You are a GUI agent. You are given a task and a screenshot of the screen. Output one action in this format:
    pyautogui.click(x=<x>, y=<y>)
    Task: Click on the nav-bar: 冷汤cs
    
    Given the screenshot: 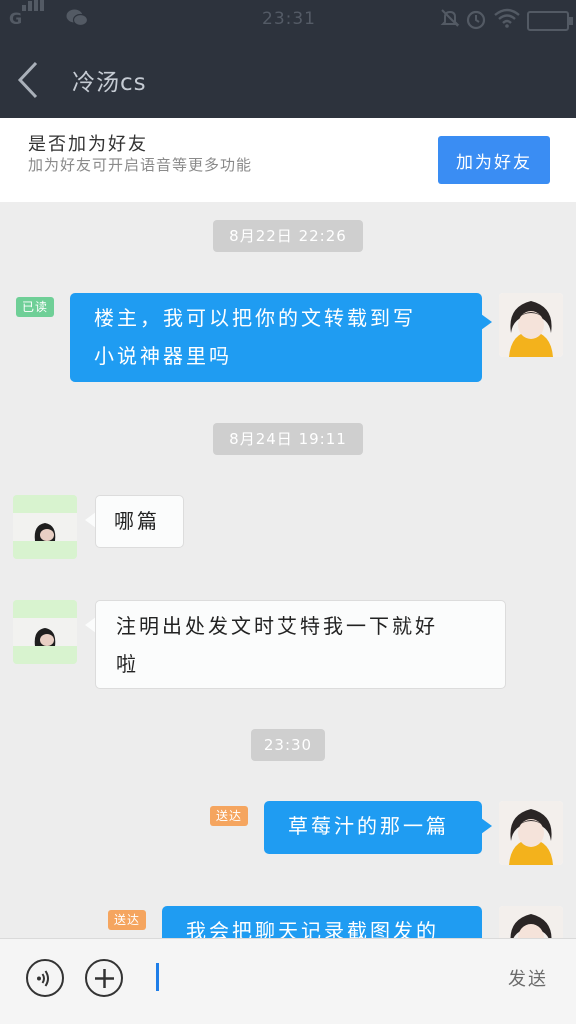 What is the action you would take?
    pyautogui.click(x=288, y=78)
    